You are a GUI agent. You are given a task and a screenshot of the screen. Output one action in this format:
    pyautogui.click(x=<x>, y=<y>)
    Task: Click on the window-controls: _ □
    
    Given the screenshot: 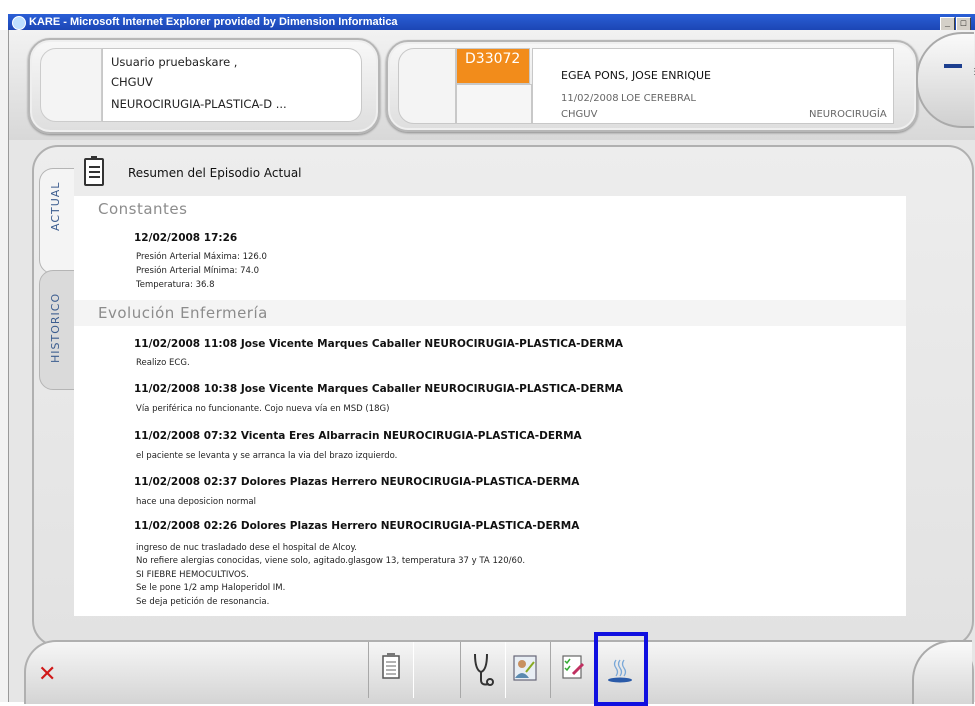 What is the action you would take?
    pyautogui.click(x=955, y=23)
    